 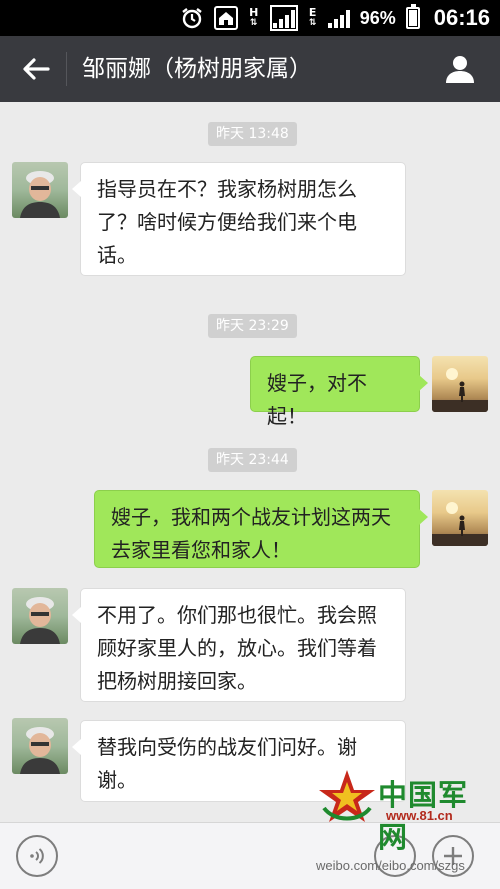 What do you see at coordinates (461, 17) in the screenshot?
I see `clock: 06:16` at bounding box center [461, 17].